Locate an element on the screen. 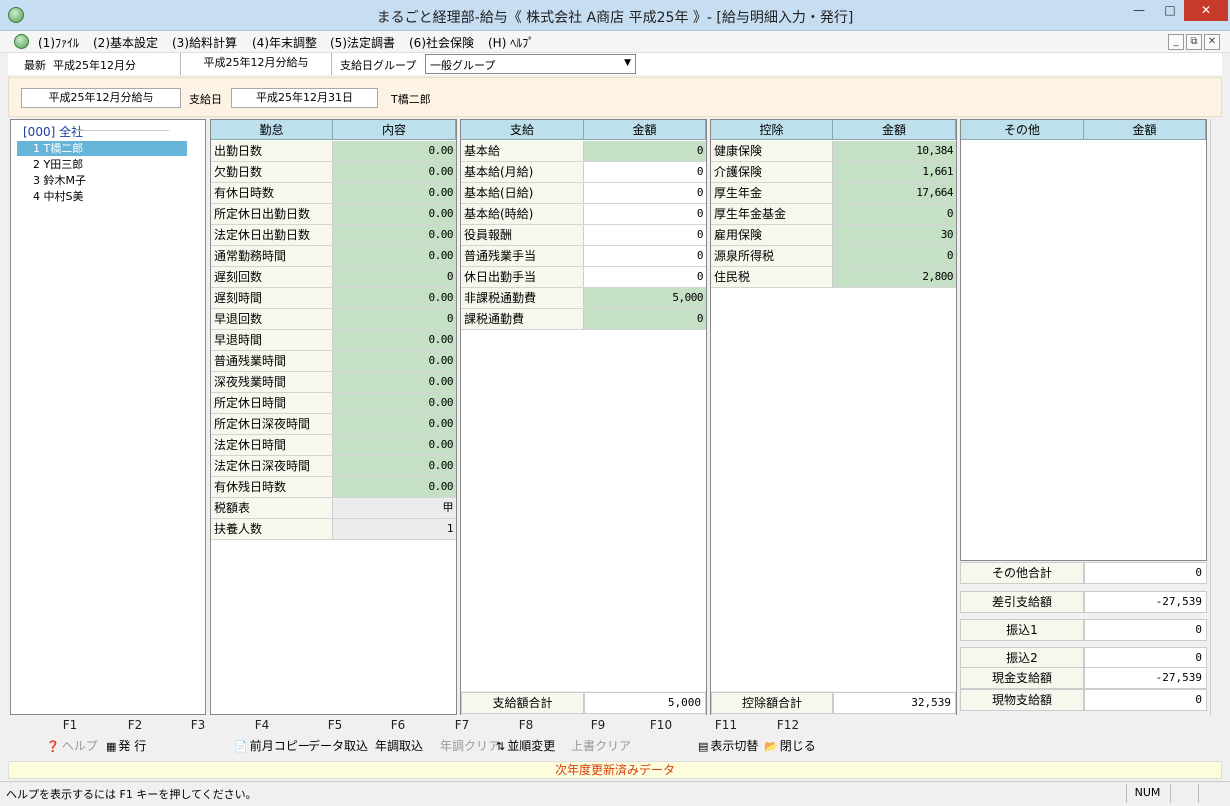 This screenshot has width=1230, height=806. menu-salary-calc: (3)給料計算 is located at coordinates (204, 42).